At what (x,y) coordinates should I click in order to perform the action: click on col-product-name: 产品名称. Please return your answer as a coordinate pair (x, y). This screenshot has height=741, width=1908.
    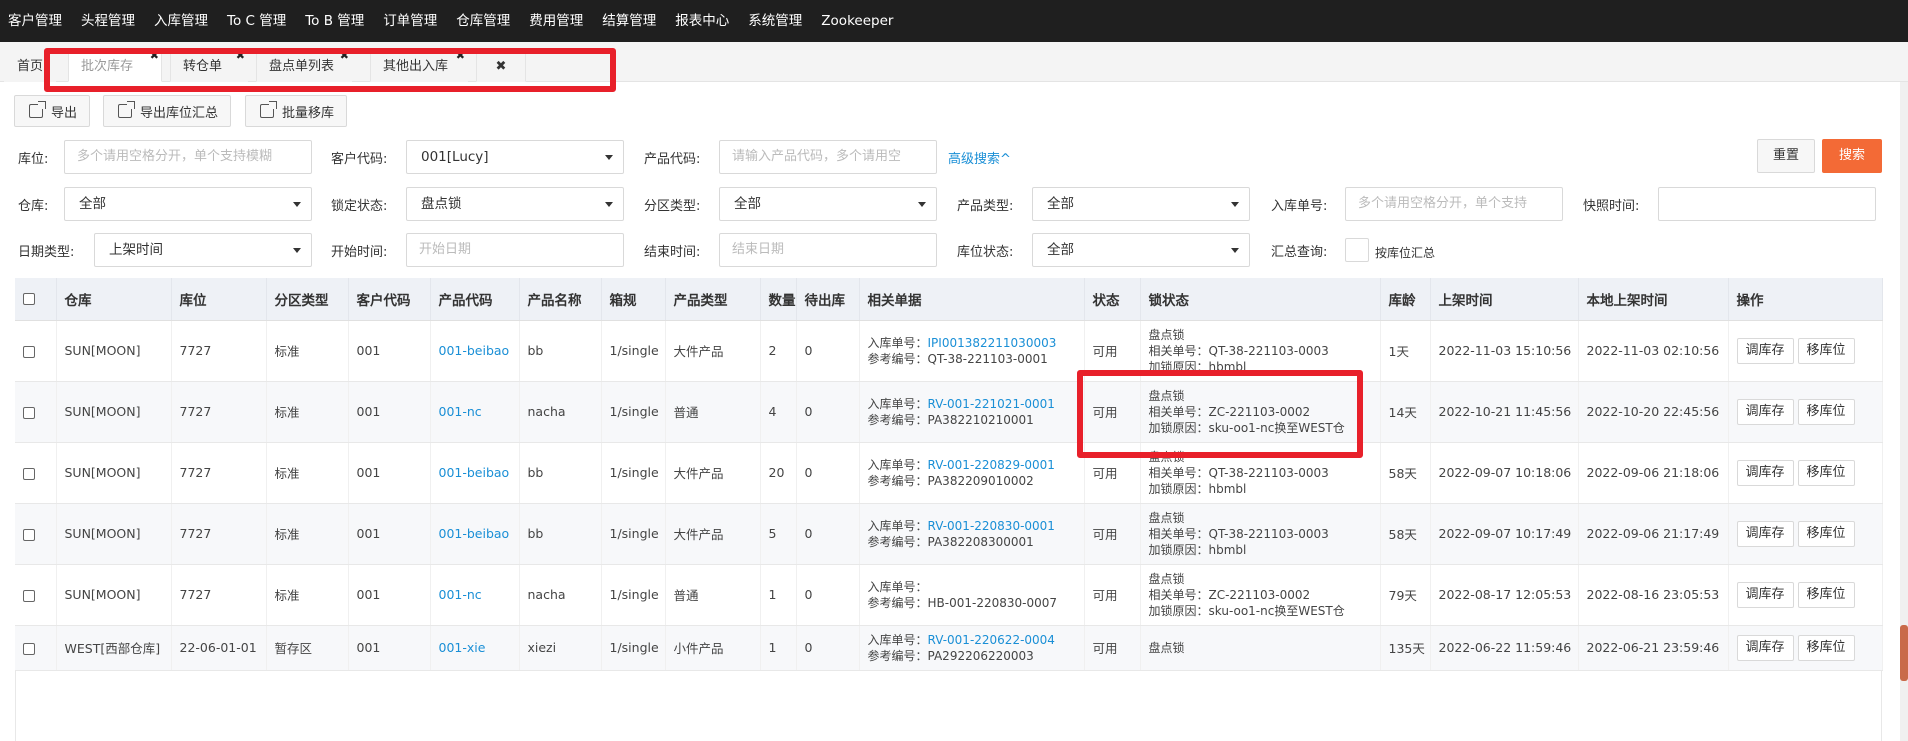
    Looking at the image, I should click on (560, 299).